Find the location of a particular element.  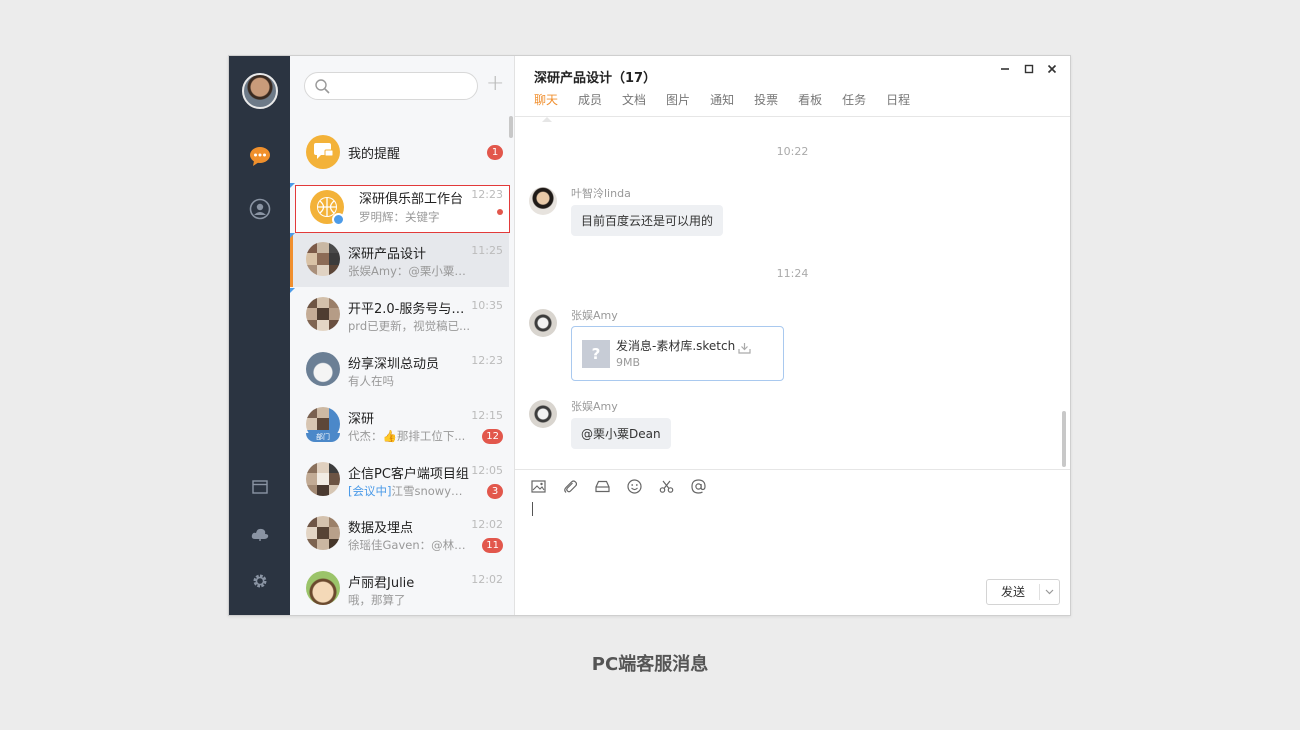

conversation-item-reminders: 我的提醒 1 is located at coordinates (399, 153).